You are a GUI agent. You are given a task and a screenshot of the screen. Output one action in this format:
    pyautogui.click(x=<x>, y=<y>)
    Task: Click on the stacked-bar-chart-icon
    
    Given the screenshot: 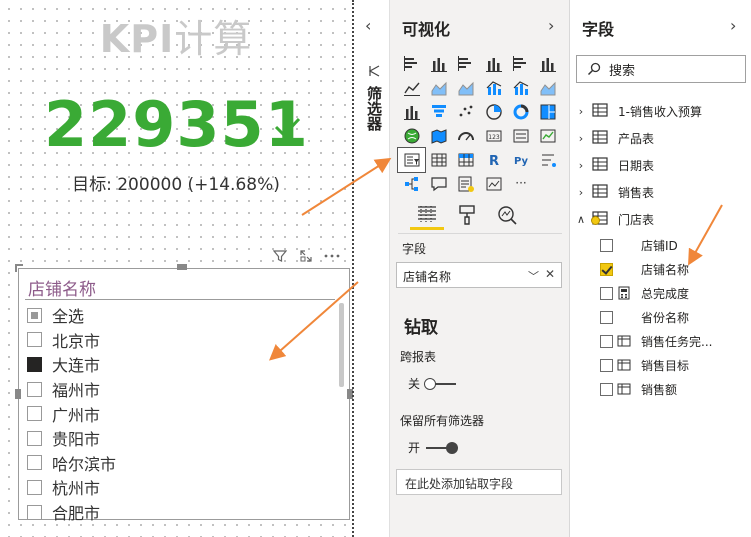 What is the action you would take?
    pyautogui.click(x=411, y=64)
    